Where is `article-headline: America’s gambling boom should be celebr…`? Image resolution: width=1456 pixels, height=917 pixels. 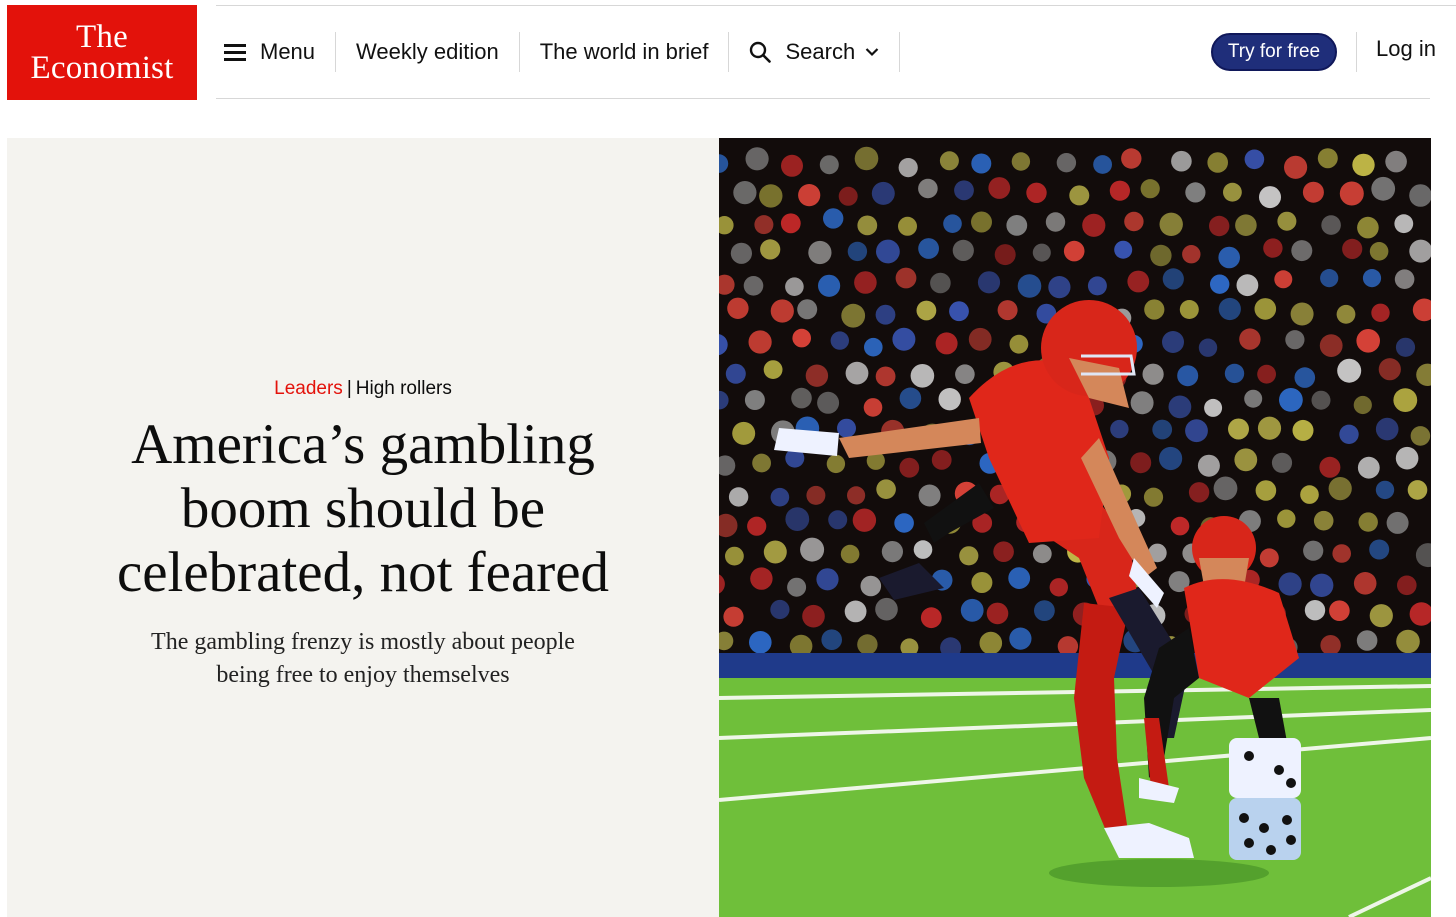
article-headline: America’s gambling boom should be celebr… is located at coordinates (363, 509).